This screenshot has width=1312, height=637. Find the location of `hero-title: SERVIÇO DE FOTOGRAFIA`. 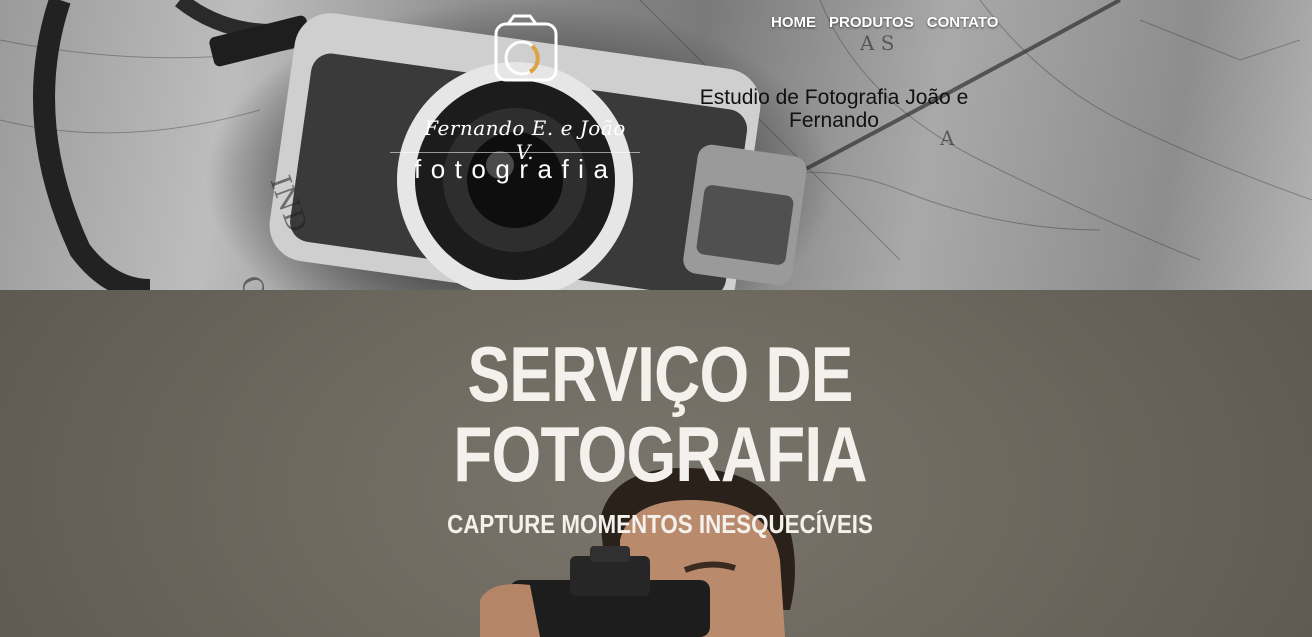

hero-title: SERVIÇO DE FOTOGRAFIA is located at coordinates (660, 414).